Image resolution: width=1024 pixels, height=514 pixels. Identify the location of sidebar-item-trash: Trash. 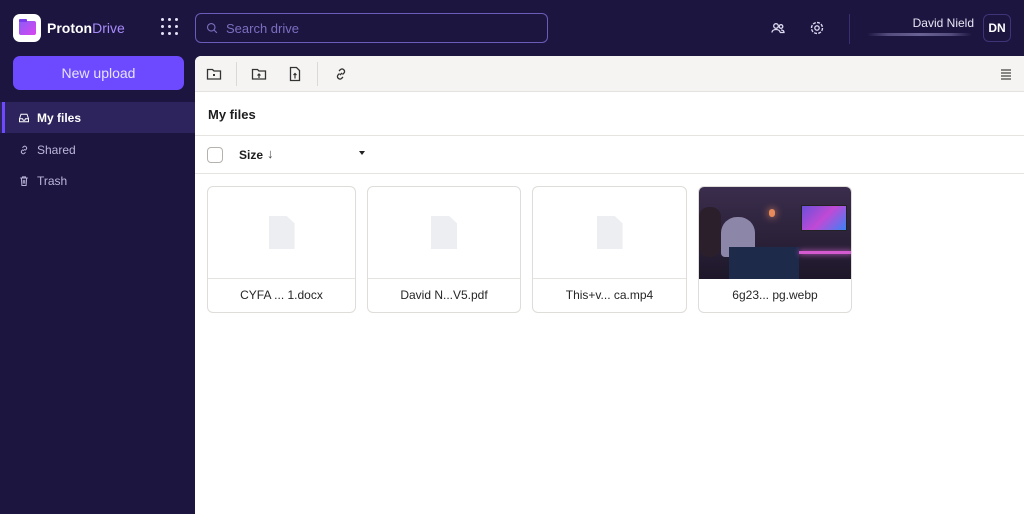
(97, 180).